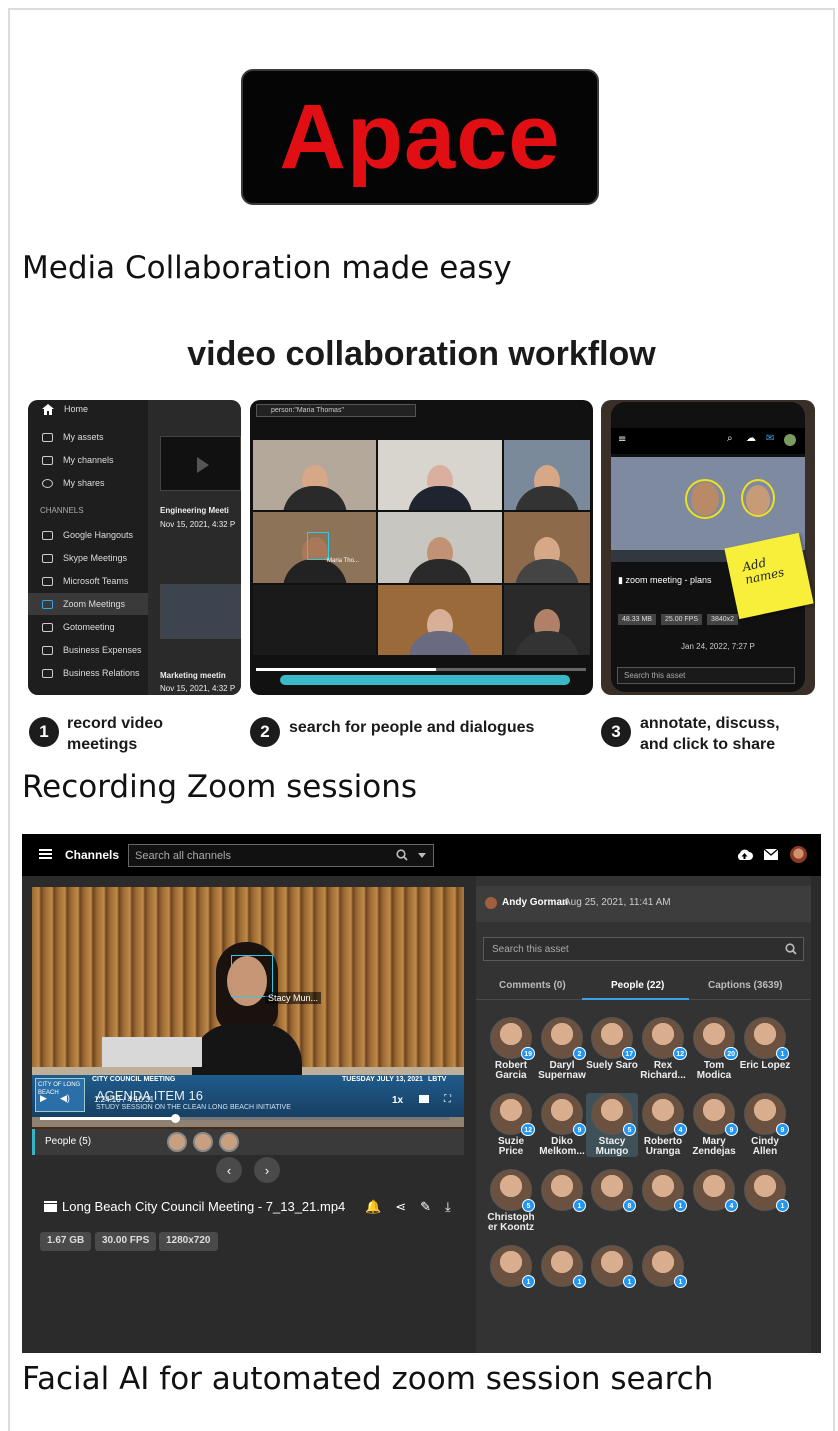 This screenshot has width=838, height=1431. What do you see at coordinates (88, 604) in the screenshot?
I see `channel-item-active: Zoom Meetings` at bounding box center [88, 604].